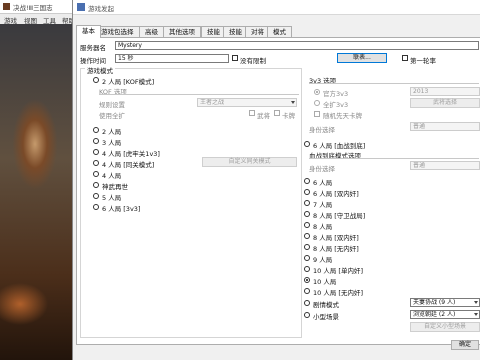  What do you see at coordinates (121, 209) in the screenshot?
I see `mode-label-6p-3v3: 6 人局 [3v3]` at bounding box center [121, 209].